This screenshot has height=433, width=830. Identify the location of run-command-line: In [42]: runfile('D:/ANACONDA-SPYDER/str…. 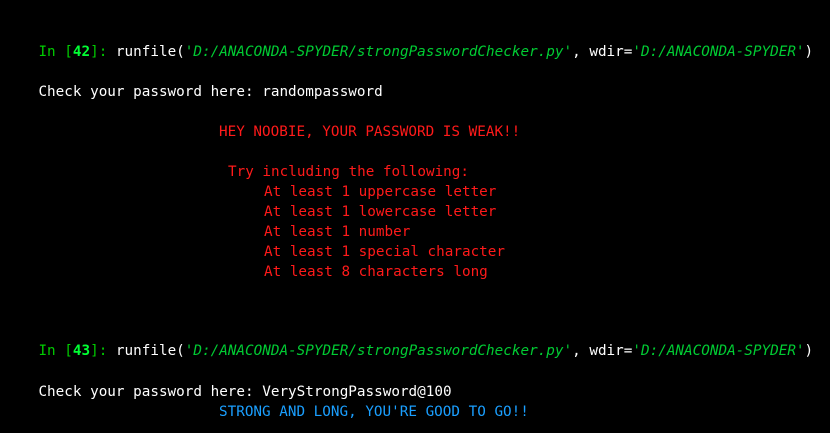
(408, 41).